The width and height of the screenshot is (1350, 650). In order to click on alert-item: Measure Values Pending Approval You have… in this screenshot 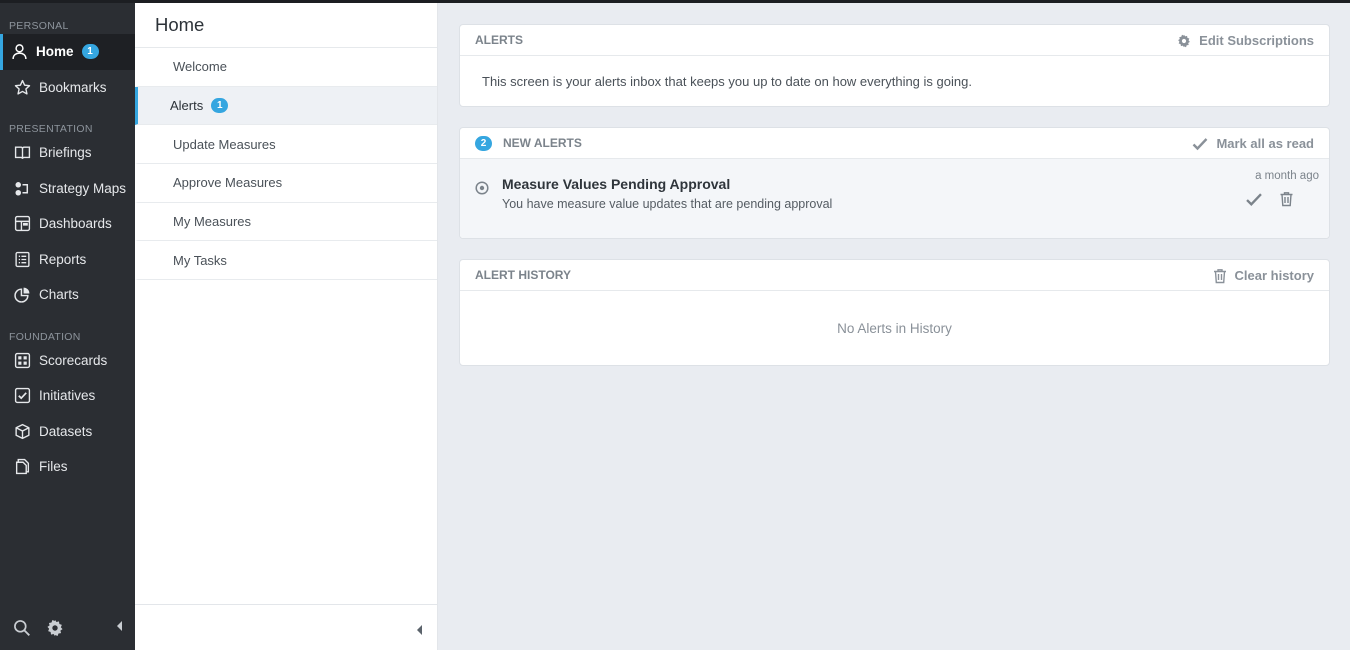, I will do `click(894, 198)`.